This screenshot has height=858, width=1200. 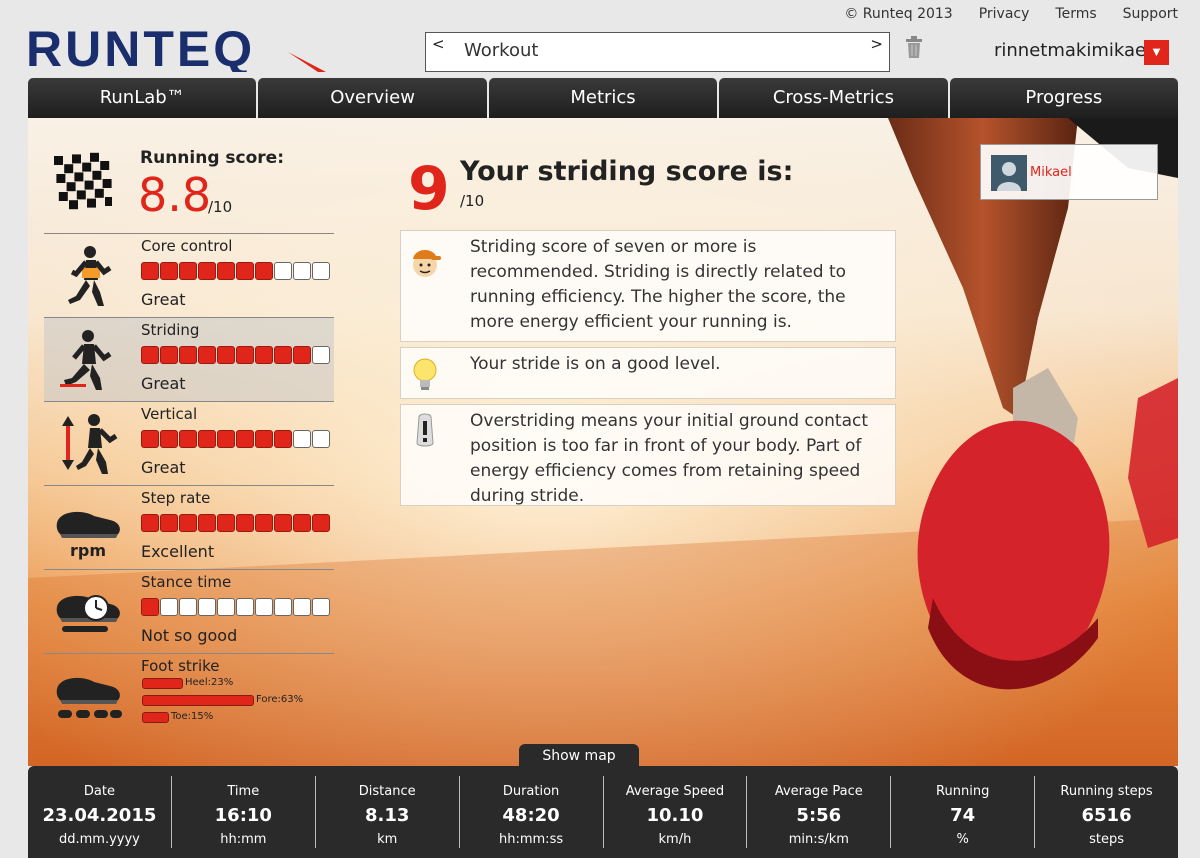 What do you see at coordinates (307, 62) in the screenshot?
I see `logo-swoosh` at bounding box center [307, 62].